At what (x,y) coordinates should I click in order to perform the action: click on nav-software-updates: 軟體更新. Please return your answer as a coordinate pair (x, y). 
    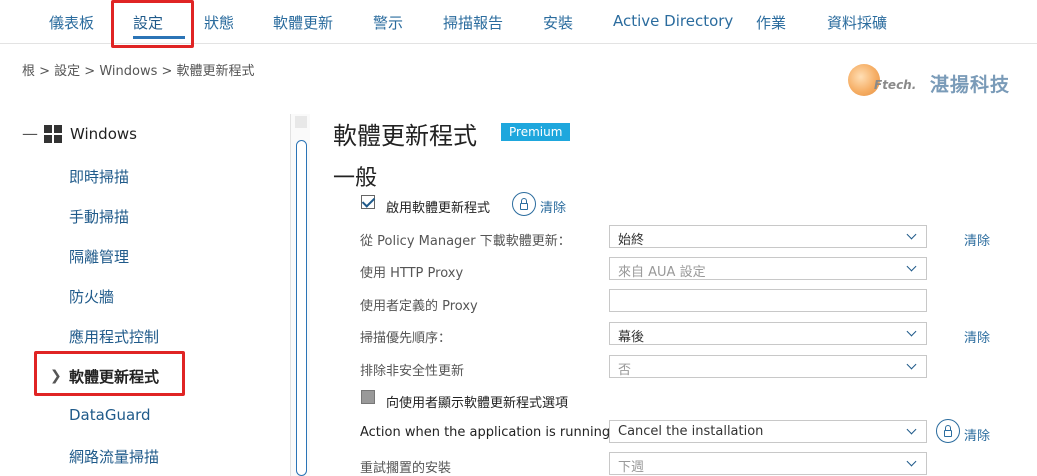
    Looking at the image, I should click on (303, 22).